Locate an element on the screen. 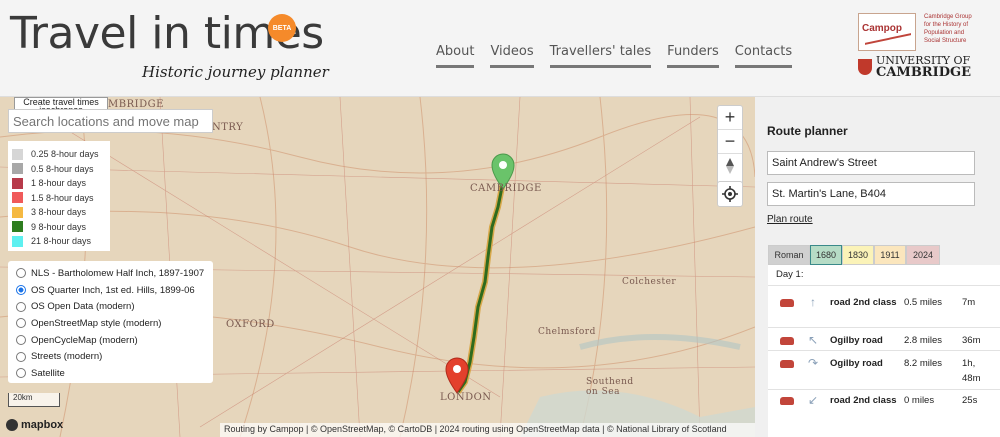 The image size is (1000, 437). u-turn-arrow-icon: ↷ is located at coordinates (813, 363).